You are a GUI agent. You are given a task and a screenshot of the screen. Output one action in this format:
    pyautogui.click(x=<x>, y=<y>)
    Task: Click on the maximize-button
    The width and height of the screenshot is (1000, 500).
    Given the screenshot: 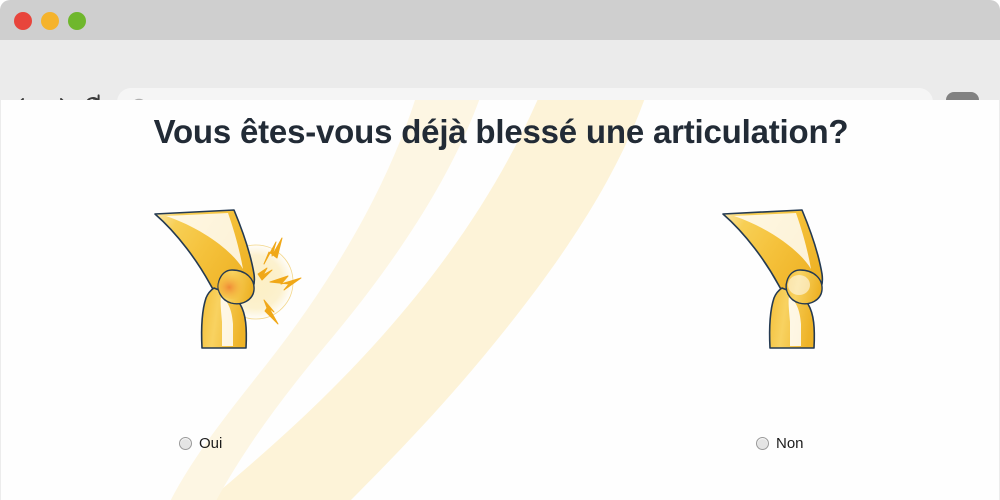 What is the action you would take?
    pyautogui.click(x=77, y=21)
    